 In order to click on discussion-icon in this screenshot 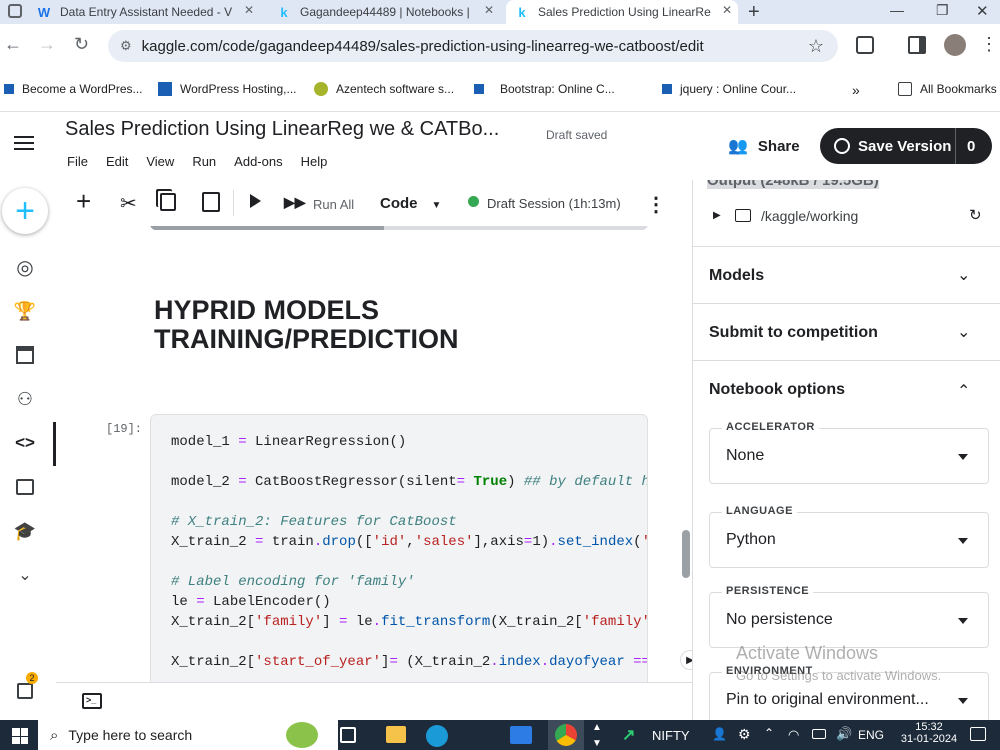, I will do `click(25, 487)`.